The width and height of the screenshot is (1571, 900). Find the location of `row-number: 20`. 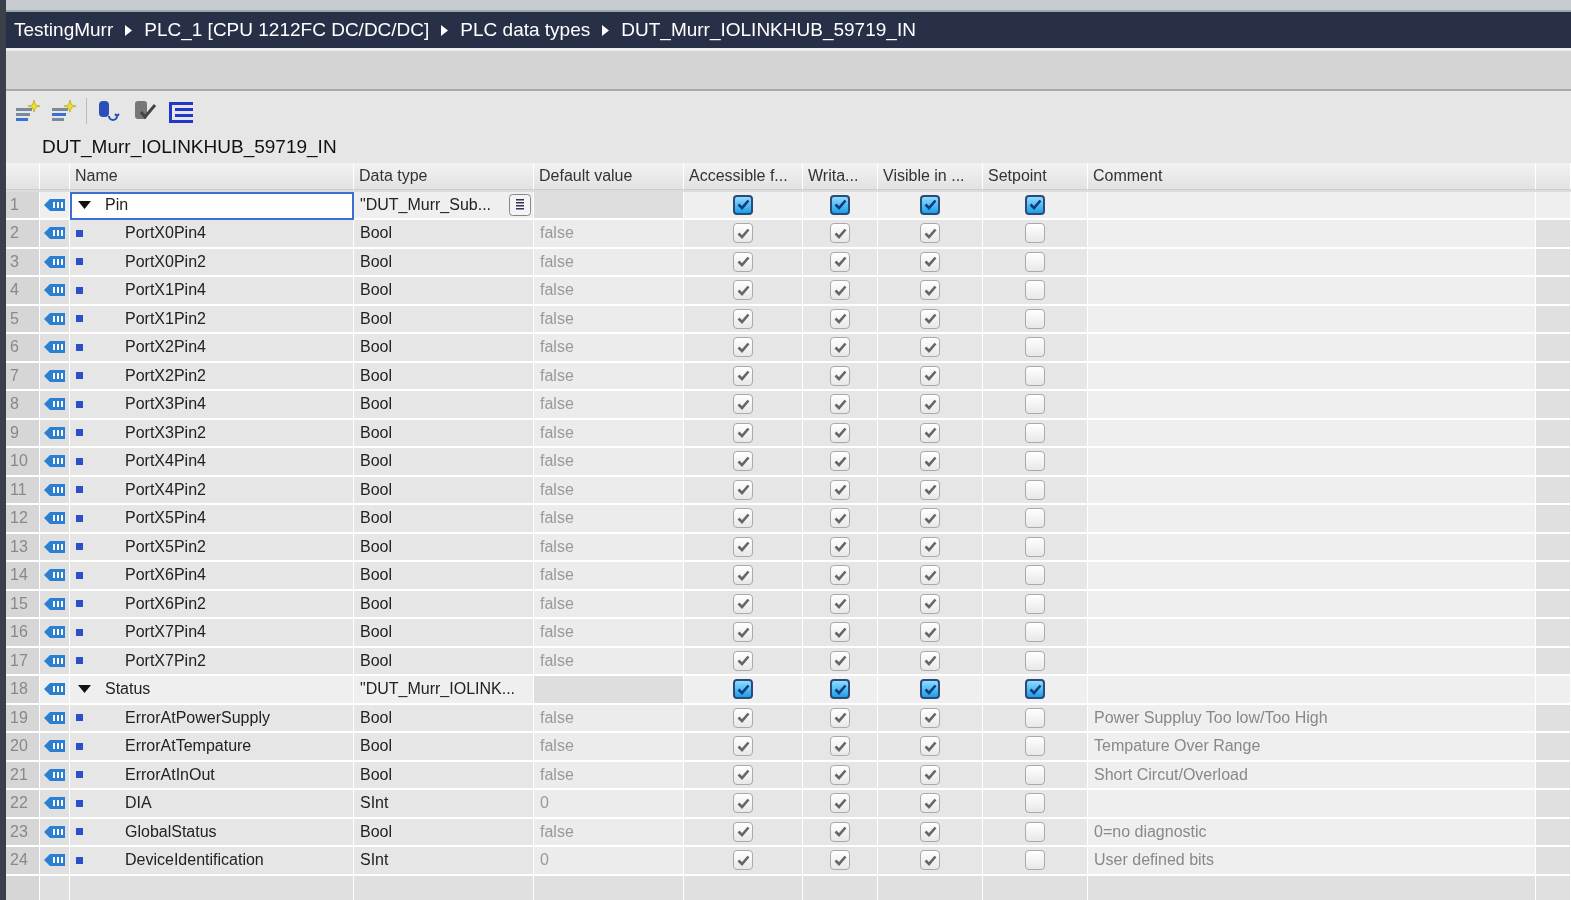

row-number: 20 is located at coordinates (23, 747).